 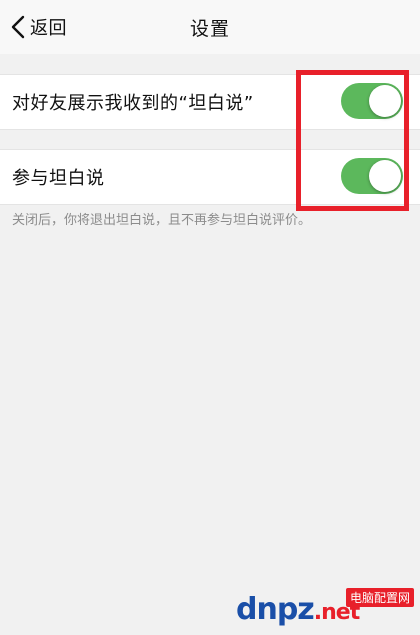 What do you see at coordinates (133, 103) in the screenshot?
I see `settings-row-label: 对好友展示我收到的“坦白说”` at bounding box center [133, 103].